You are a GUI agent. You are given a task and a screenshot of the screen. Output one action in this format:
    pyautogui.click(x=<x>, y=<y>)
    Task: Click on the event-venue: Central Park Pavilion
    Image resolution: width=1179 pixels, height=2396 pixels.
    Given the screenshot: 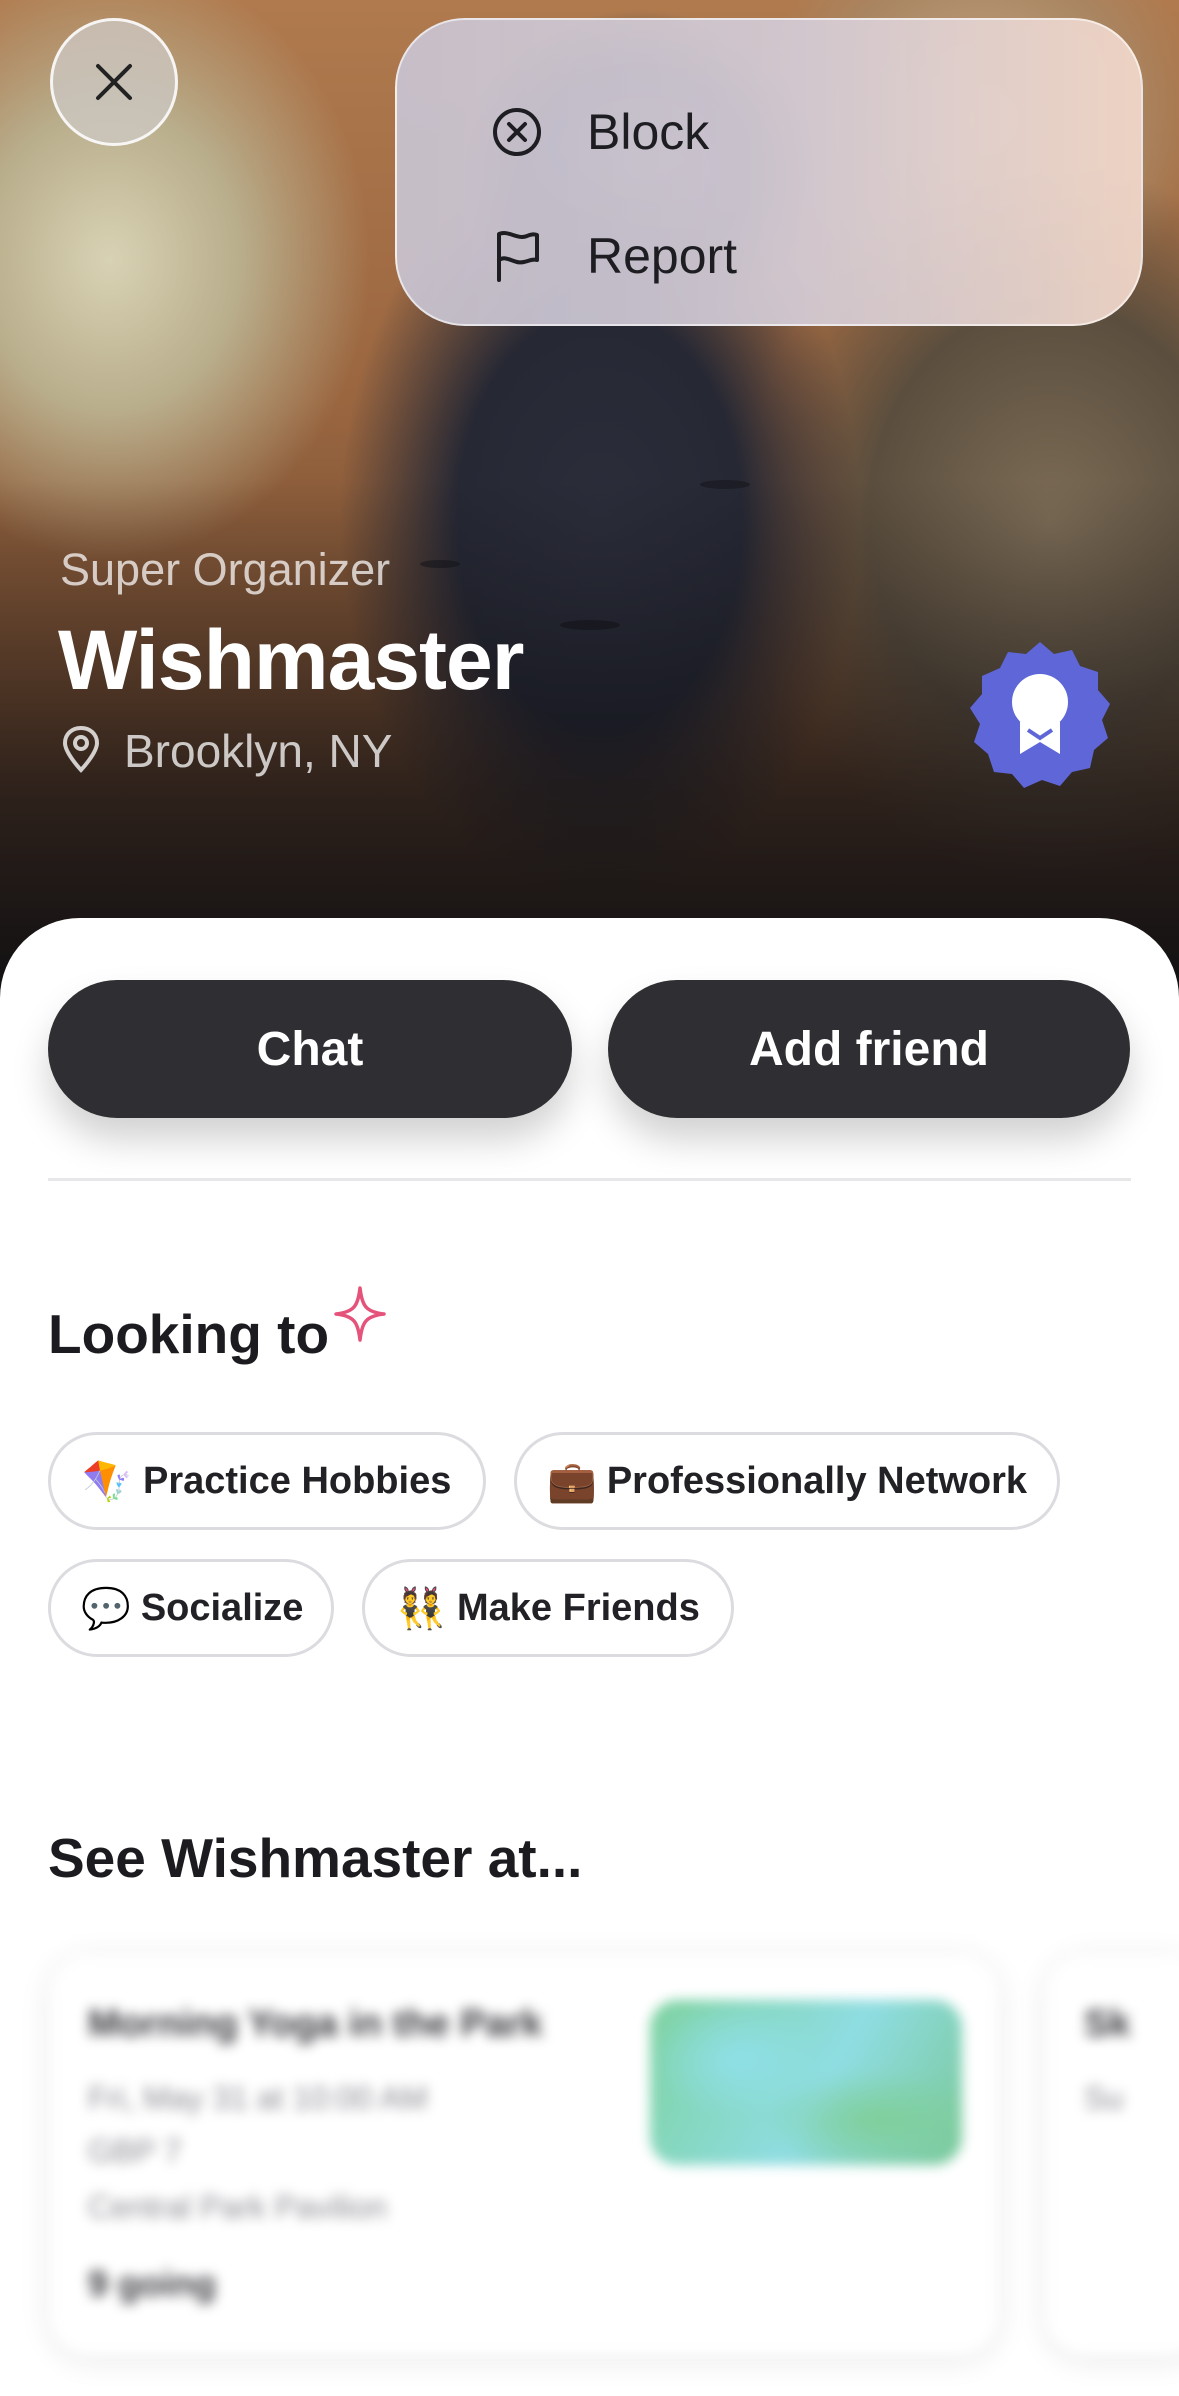 What is the action you would take?
    pyautogui.click(x=237, y=2207)
    